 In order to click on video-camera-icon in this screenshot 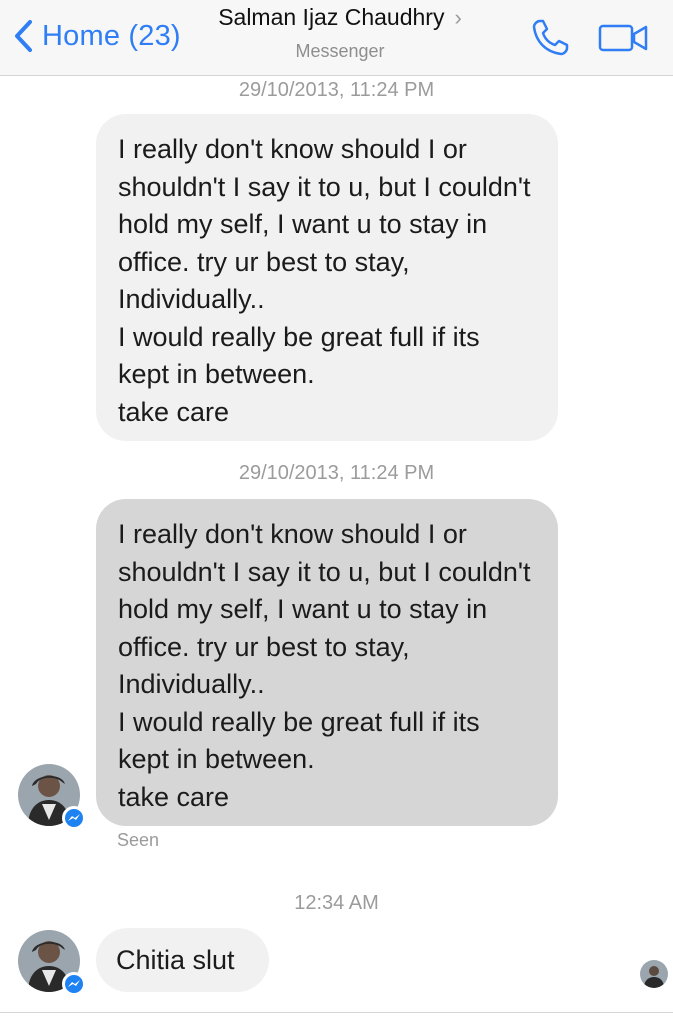, I will do `click(623, 38)`.